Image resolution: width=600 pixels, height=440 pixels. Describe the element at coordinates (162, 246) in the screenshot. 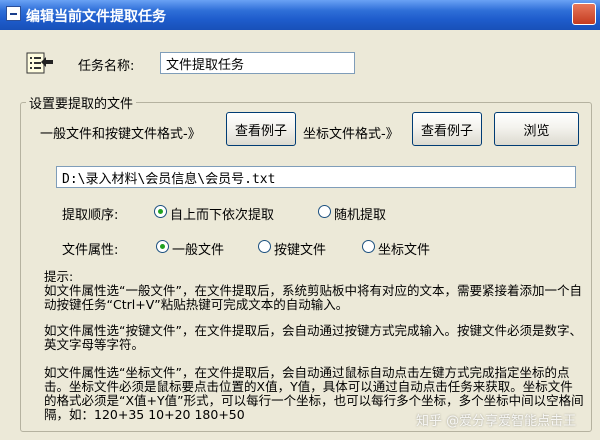

I see `attribute-general-radio` at that location.